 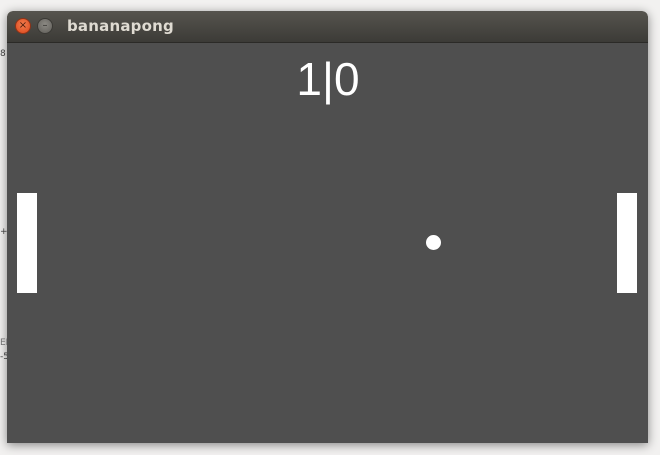 What do you see at coordinates (309, 79) in the screenshot?
I see `score-left: 1` at bounding box center [309, 79].